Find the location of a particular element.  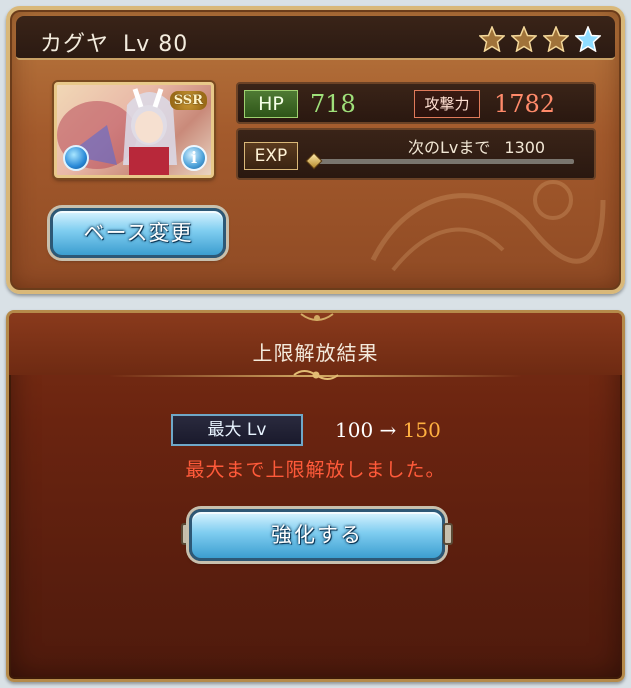

attack-label: 攻撃力 is located at coordinates (447, 104).